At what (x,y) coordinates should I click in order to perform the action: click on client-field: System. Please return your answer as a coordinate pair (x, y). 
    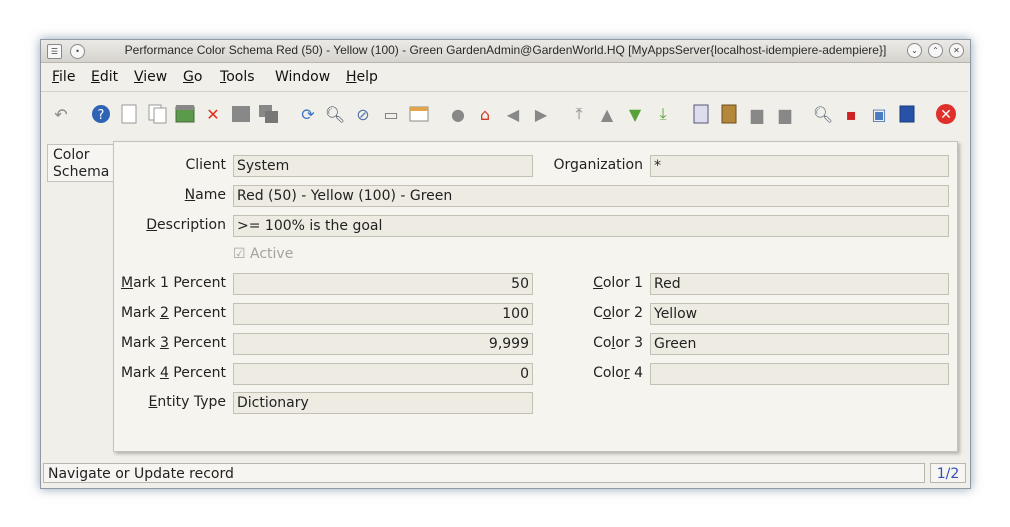
    Looking at the image, I should click on (383, 166).